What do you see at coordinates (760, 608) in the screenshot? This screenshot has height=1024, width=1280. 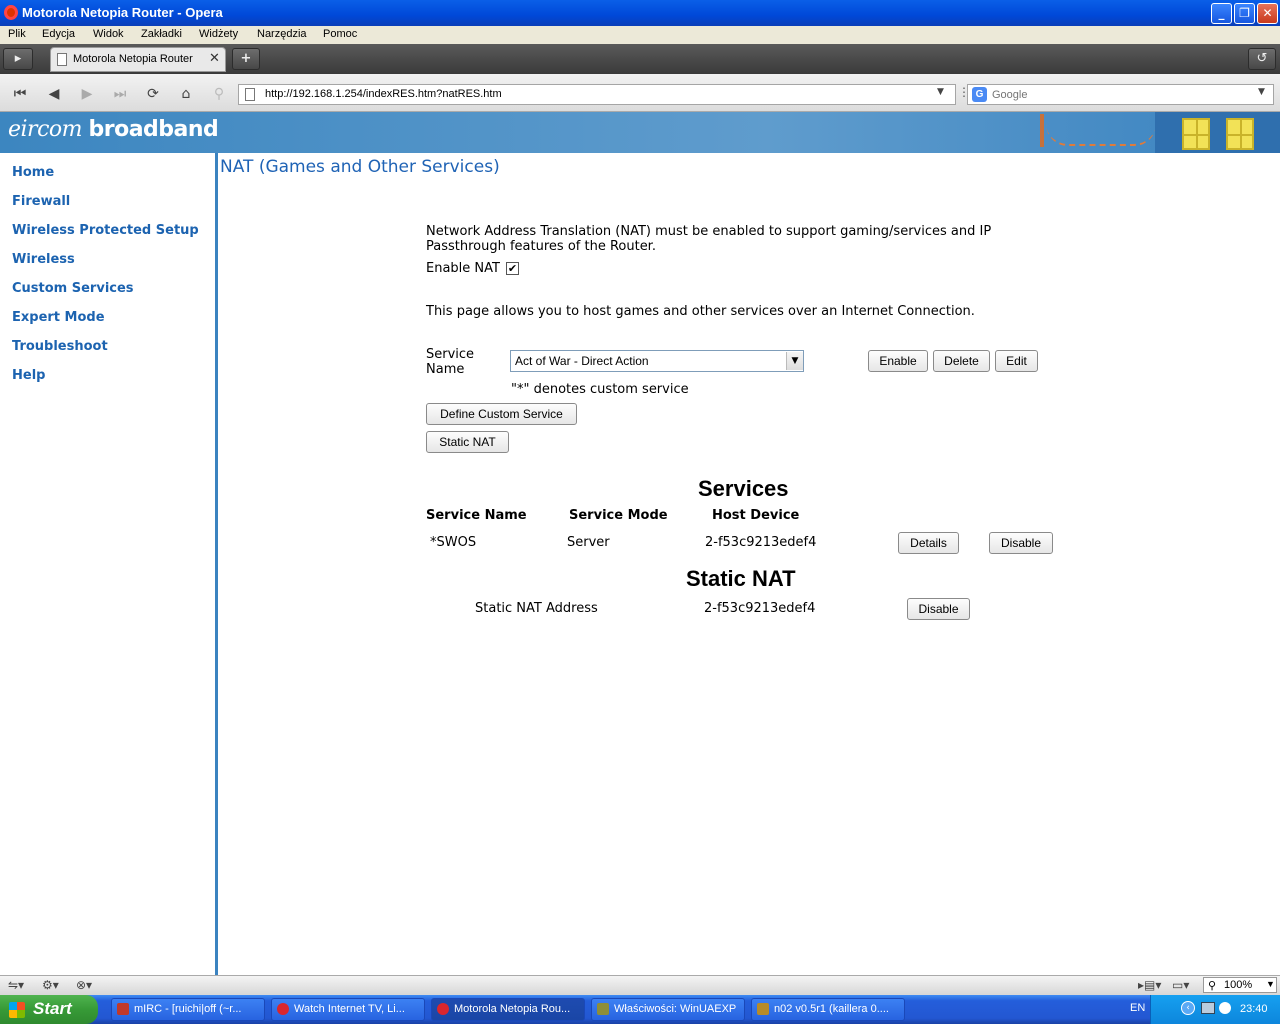 I see `static-nat-host: 2-f53c9213edef4` at bounding box center [760, 608].